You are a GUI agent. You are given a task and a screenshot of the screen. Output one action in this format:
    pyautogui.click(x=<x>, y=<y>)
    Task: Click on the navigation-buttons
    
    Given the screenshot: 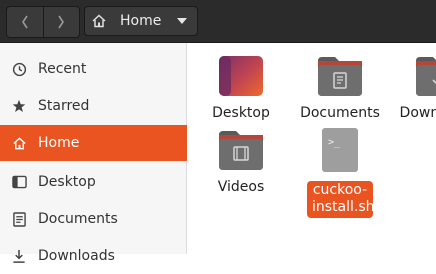 What is the action you would take?
    pyautogui.click(x=43, y=22)
    